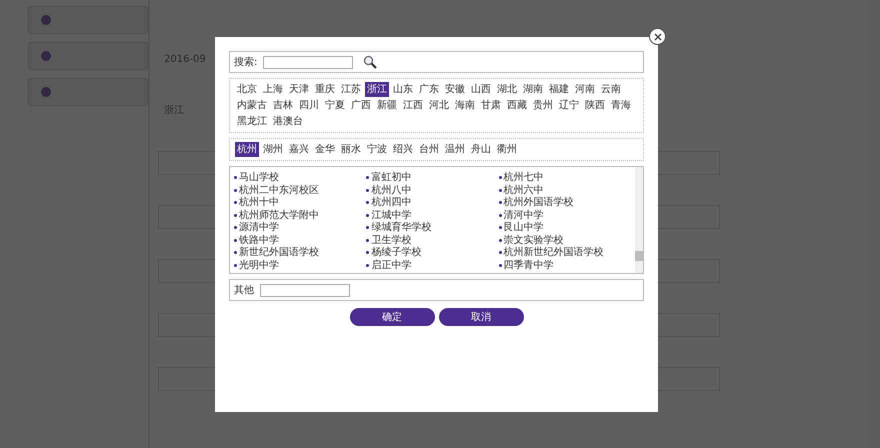 The height and width of the screenshot is (448, 880). I want to click on province-option: 天津, so click(299, 89).